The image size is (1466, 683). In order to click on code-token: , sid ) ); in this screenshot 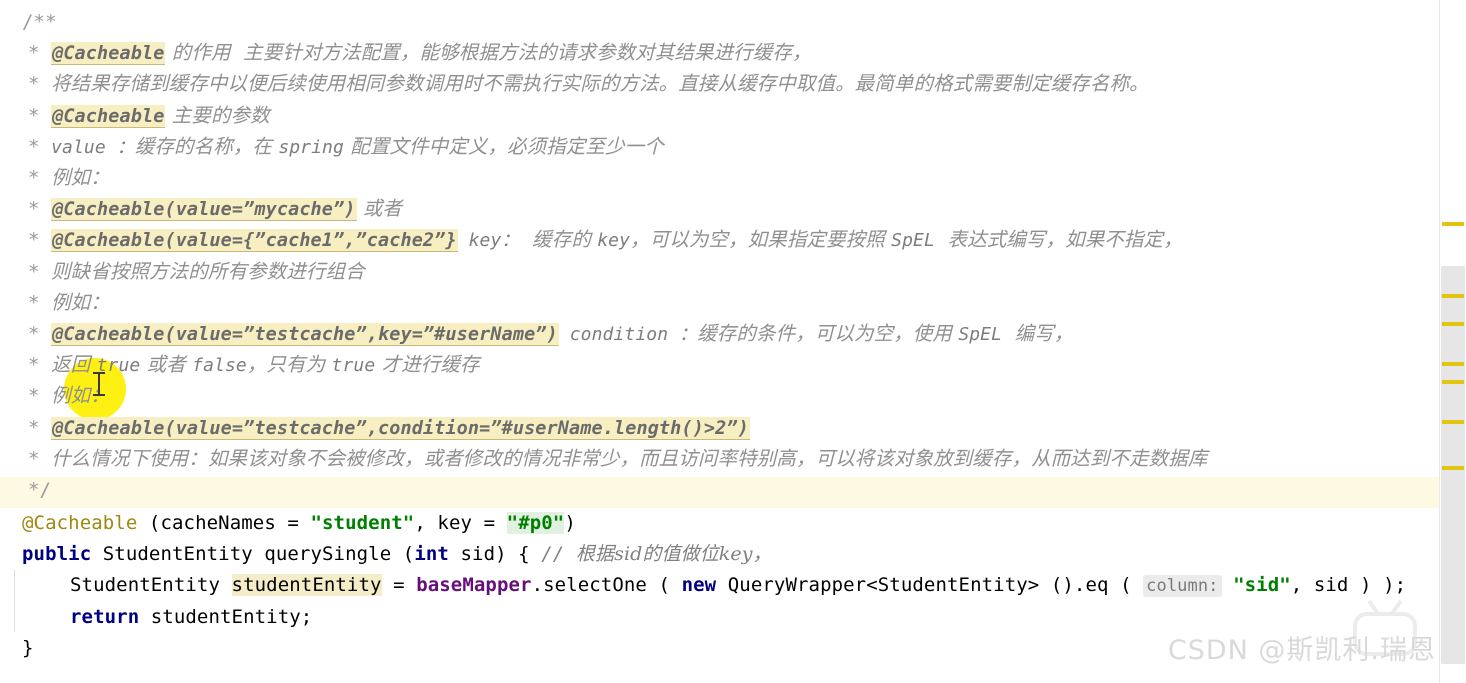, I will do `click(1348, 585)`.